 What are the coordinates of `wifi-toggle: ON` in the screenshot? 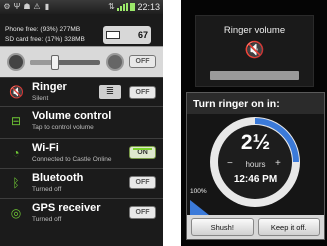 It's located at (142, 152).